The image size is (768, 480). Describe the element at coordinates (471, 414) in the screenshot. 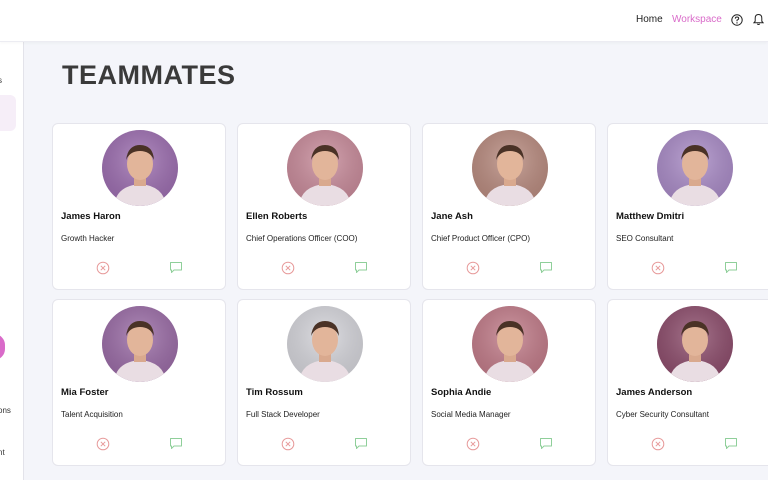

I see `teammate-role: Social Media Manager` at that location.